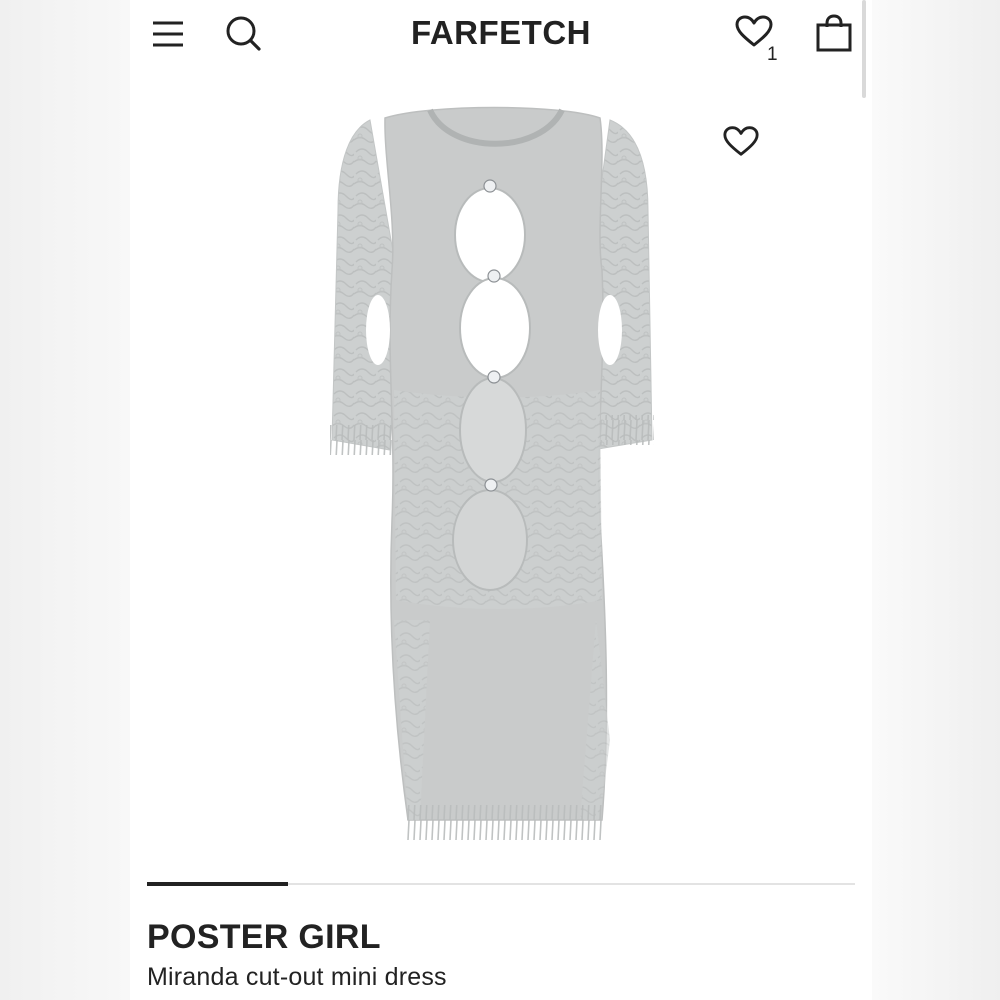  I want to click on image-carousel-indicator, so click(501, 884).